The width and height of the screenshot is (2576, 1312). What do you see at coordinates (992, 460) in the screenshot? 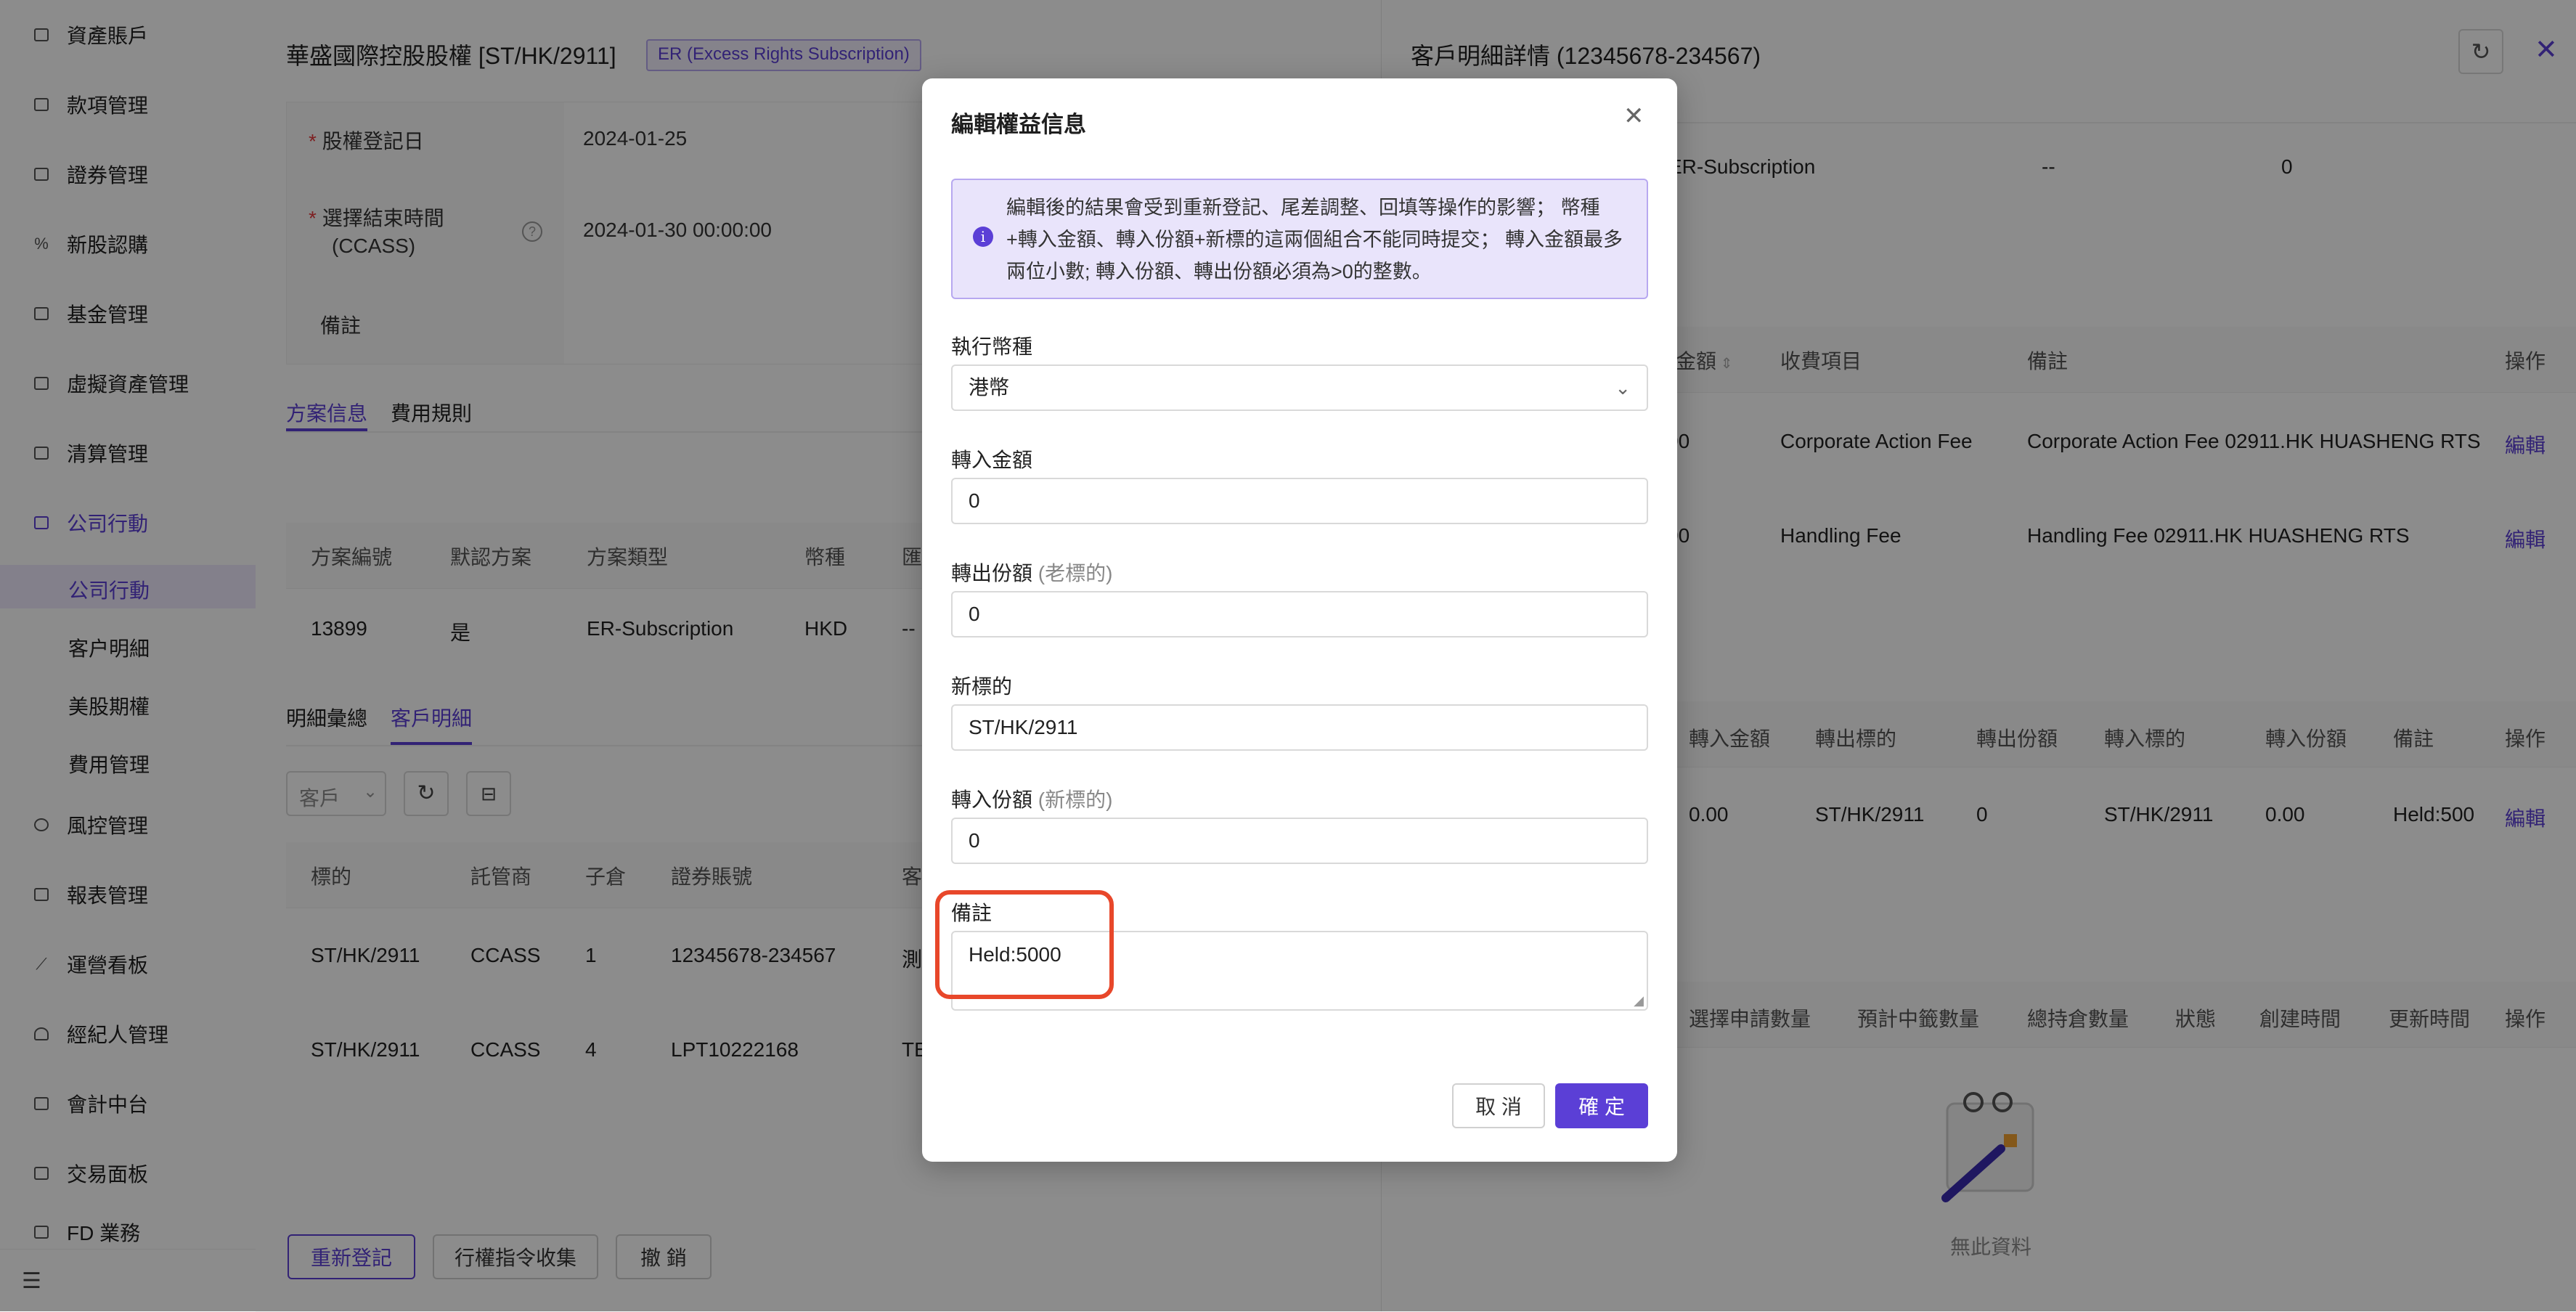
I see `in-amount-label: 轉入金額` at bounding box center [992, 460].